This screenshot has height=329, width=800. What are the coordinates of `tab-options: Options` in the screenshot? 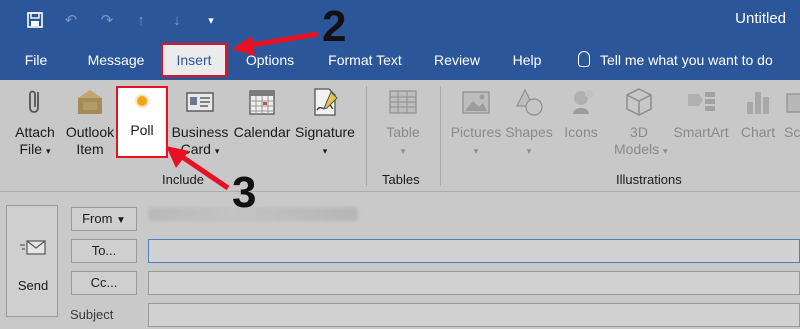 It's located at (270, 60).